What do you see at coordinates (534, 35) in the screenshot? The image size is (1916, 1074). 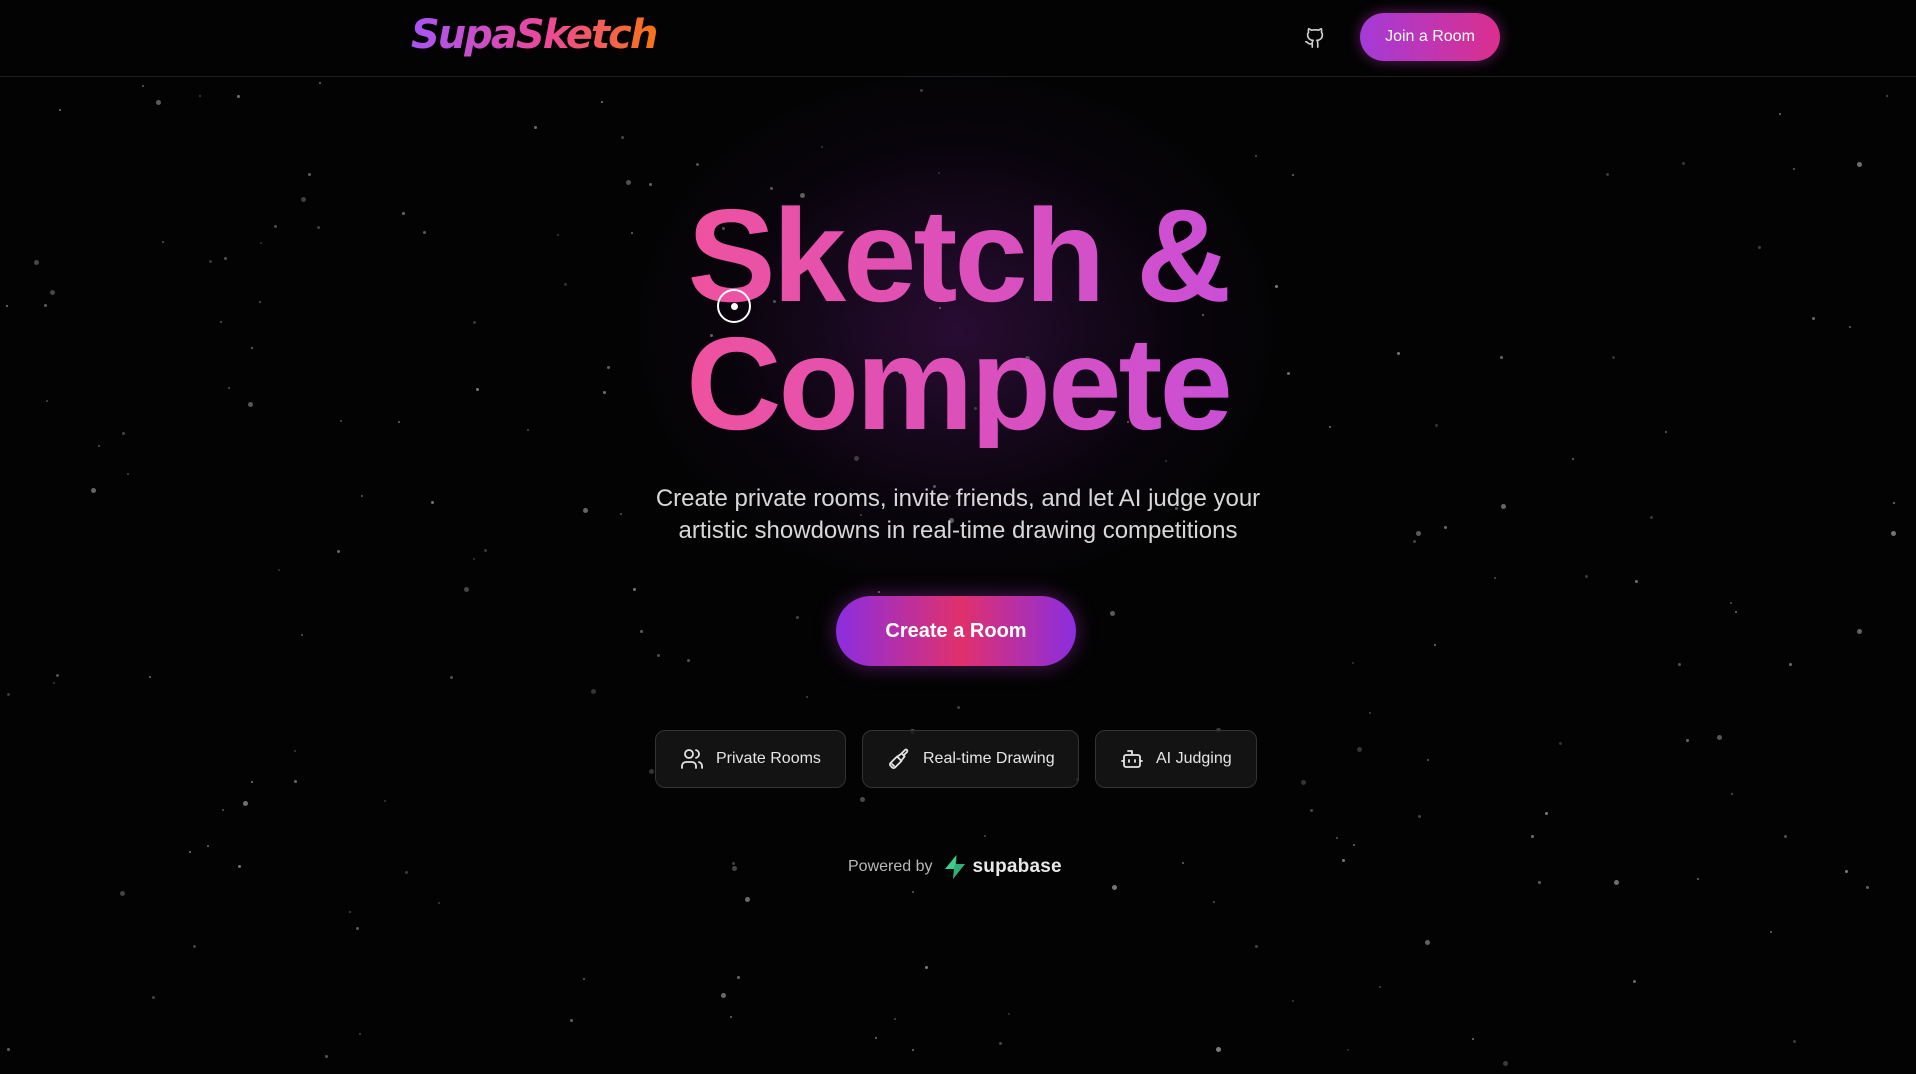 I see `app-logo: SupaSketch` at bounding box center [534, 35].